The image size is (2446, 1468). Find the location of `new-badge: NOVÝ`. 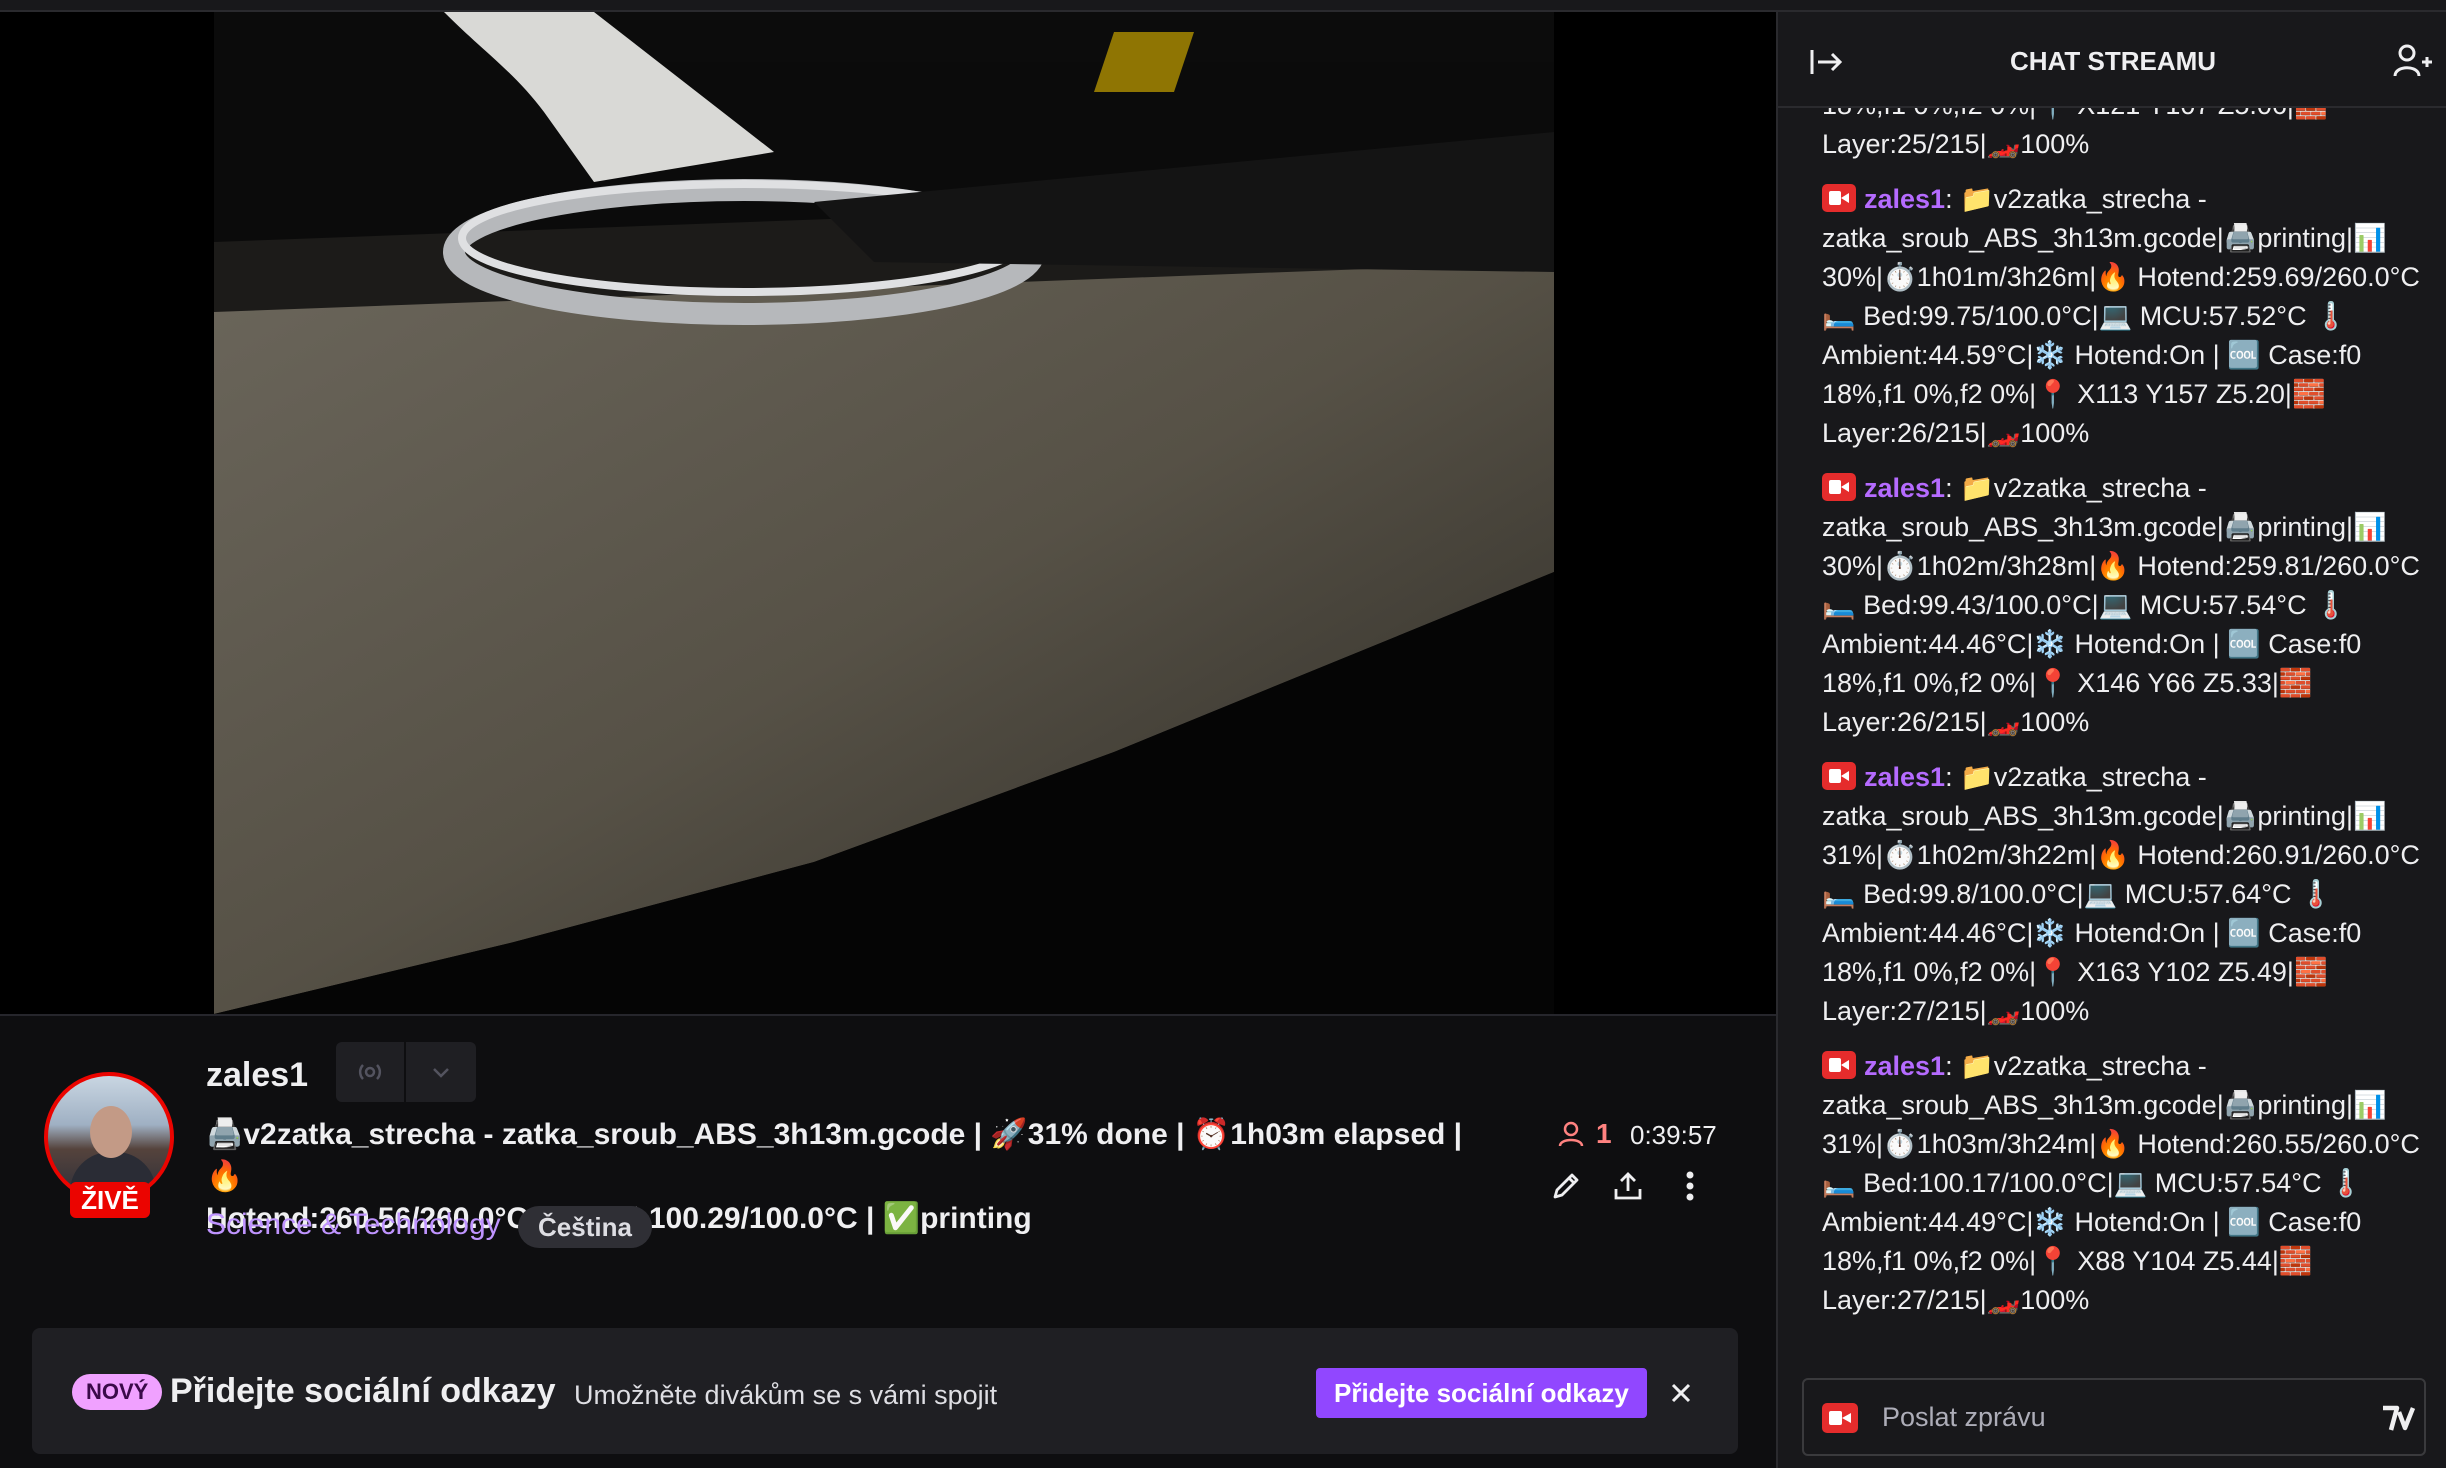

new-badge: NOVÝ is located at coordinates (117, 1392).